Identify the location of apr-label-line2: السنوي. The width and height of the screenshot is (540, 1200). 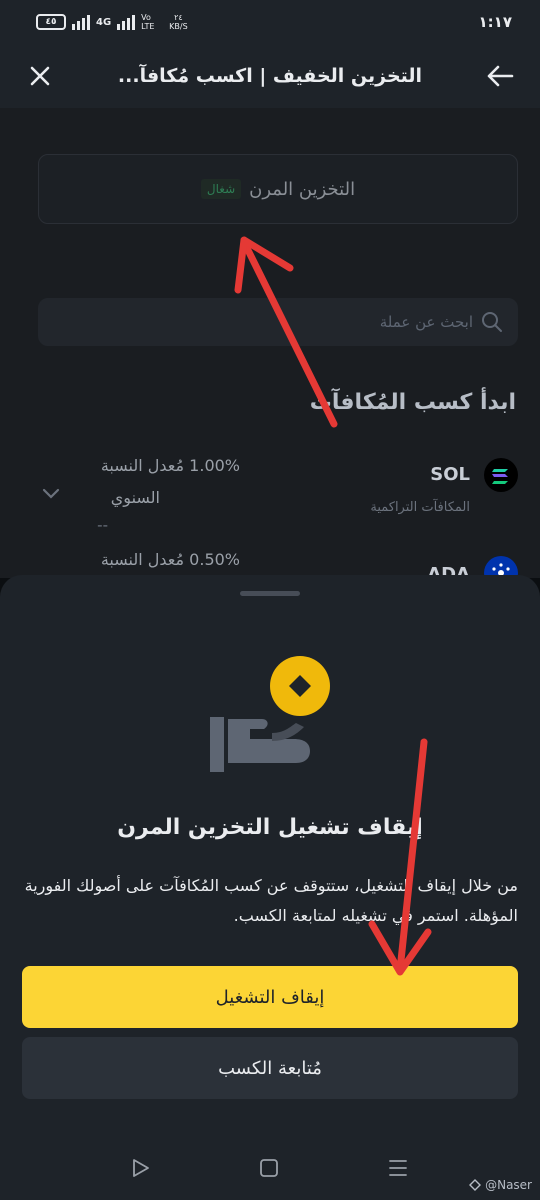
(135, 497).